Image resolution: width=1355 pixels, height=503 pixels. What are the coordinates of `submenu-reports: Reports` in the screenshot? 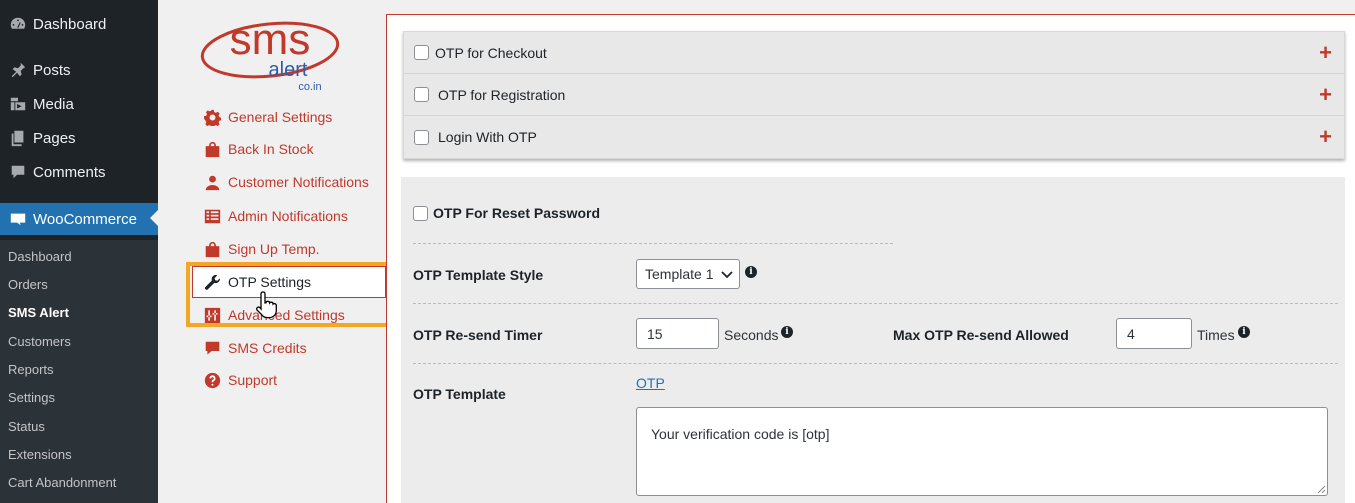 It's located at (31, 369).